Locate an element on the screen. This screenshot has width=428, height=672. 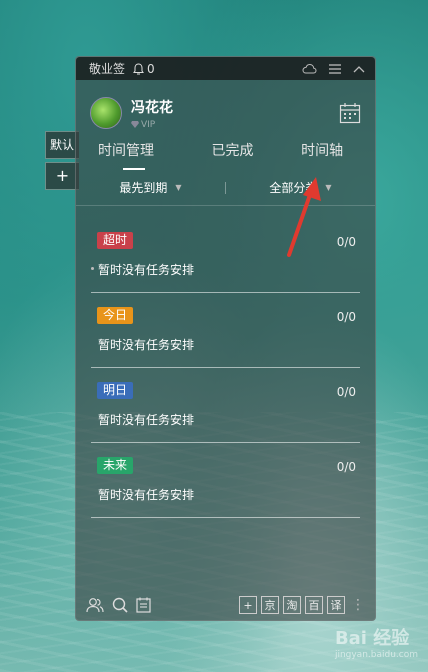
sort-dropdown: 最先到期 ▼ is located at coordinates (150, 187).